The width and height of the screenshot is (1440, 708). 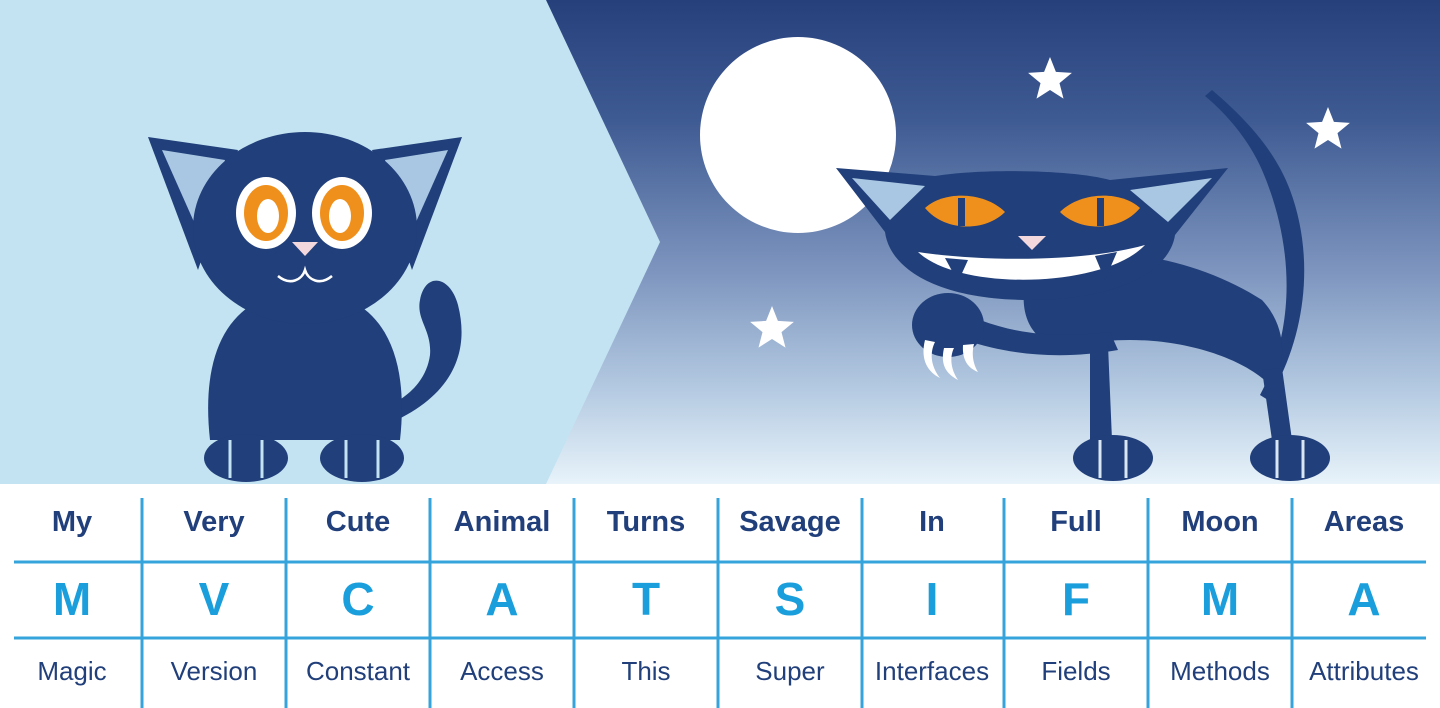 What do you see at coordinates (502, 522) in the screenshot?
I see `mnemonic-word: Animal` at bounding box center [502, 522].